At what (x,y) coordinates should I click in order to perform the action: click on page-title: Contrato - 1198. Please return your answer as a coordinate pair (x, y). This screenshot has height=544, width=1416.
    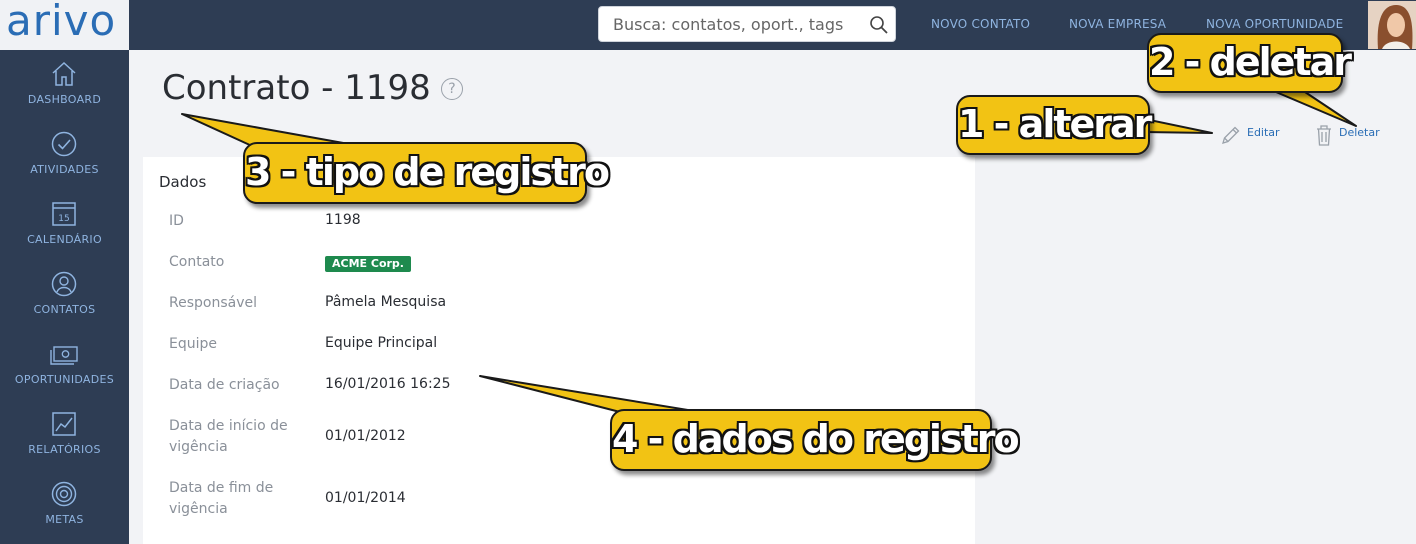
    Looking at the image, I should click on (296, 88).